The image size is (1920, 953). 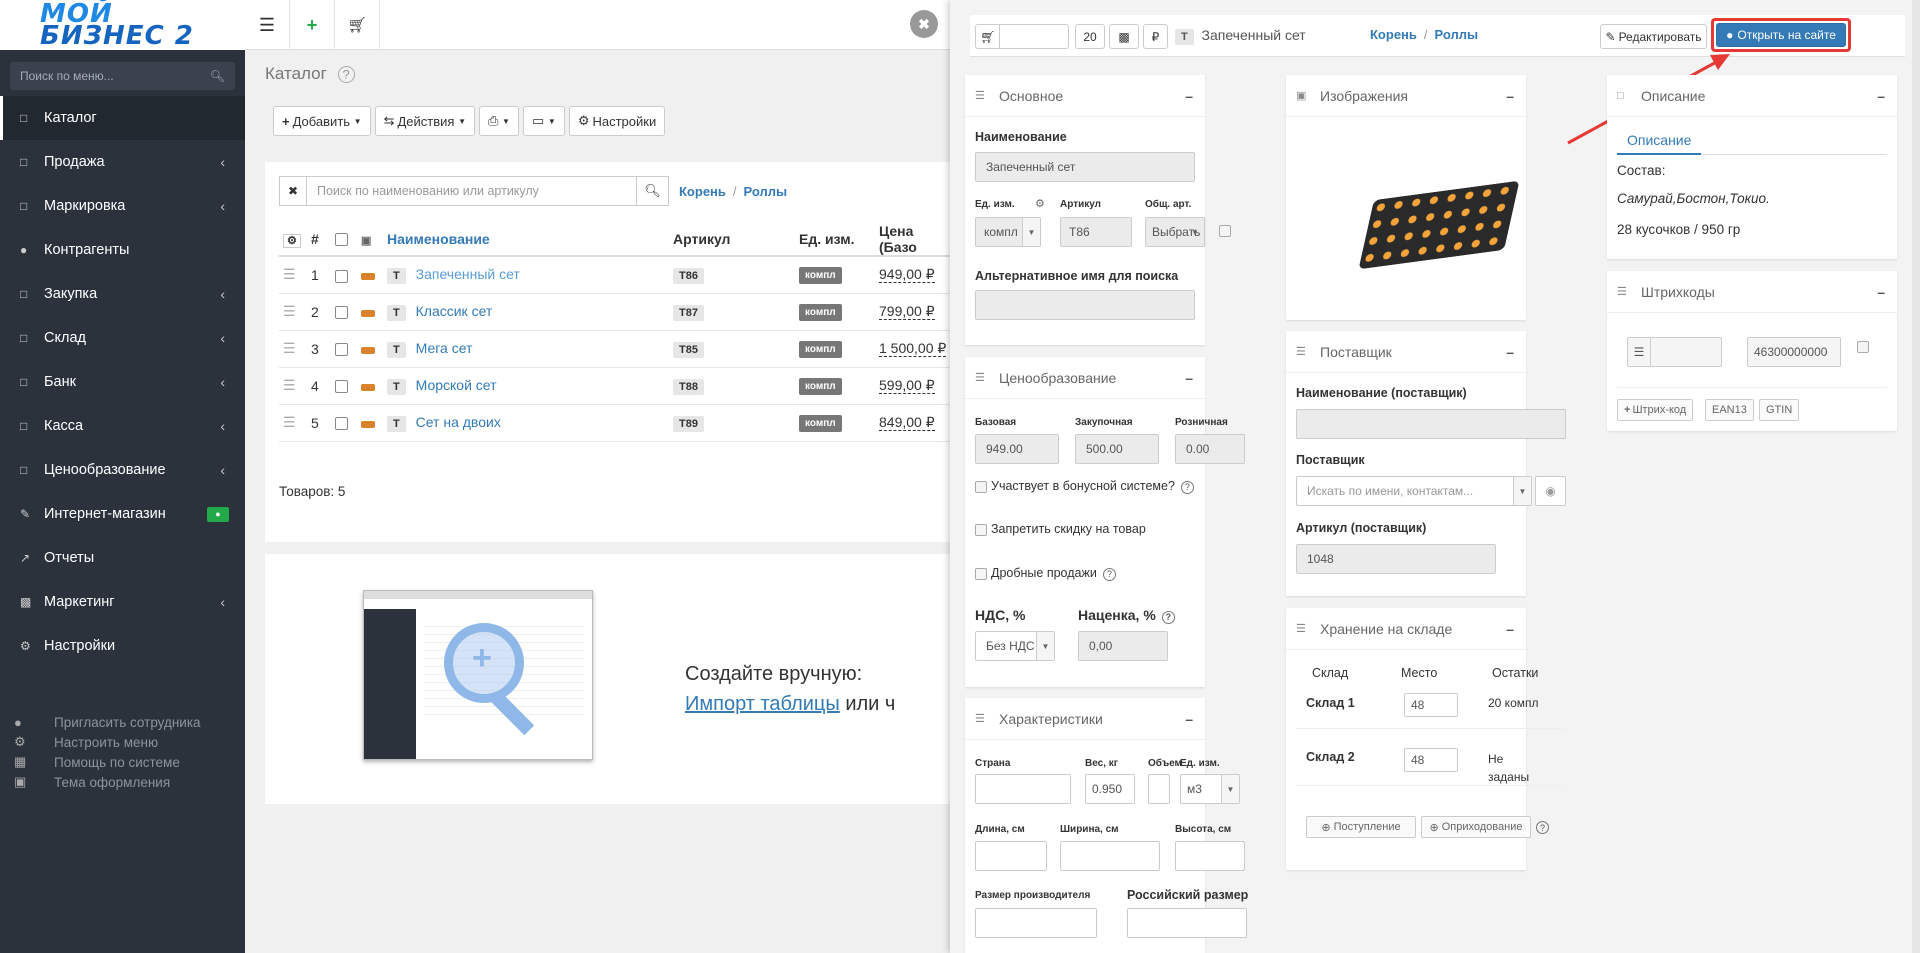 What do you see at coordinates (615, 312) in the screenshot?
I see `table-row: ☰ 2 T Классик сет T87 компл 799,00 ₽` at bounding box center [615, 312].